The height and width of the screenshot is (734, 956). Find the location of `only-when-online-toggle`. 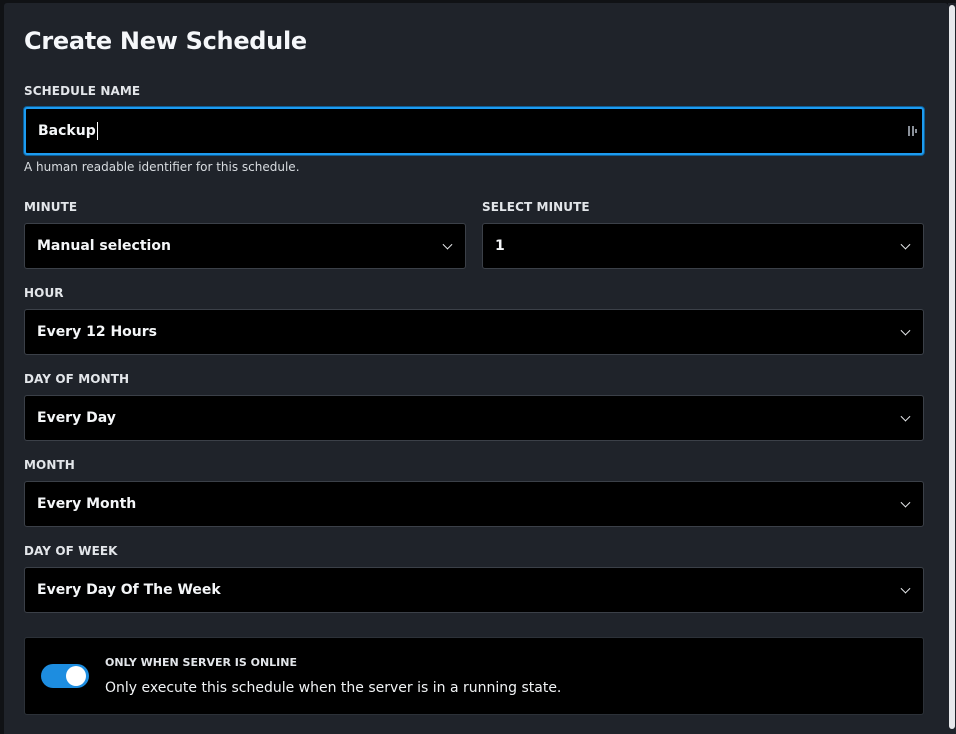

only-when-online-toggle is located at coordinates (65, 676).